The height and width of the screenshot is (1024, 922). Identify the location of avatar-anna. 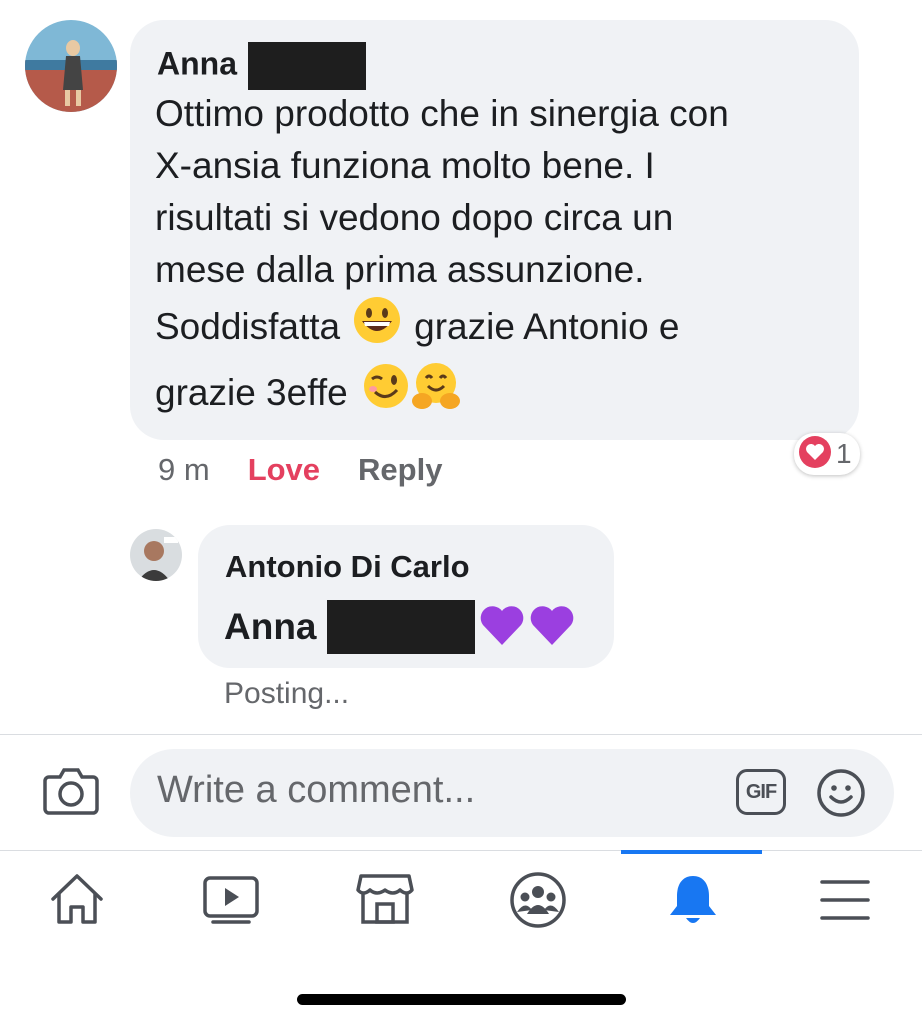
(71, 66).